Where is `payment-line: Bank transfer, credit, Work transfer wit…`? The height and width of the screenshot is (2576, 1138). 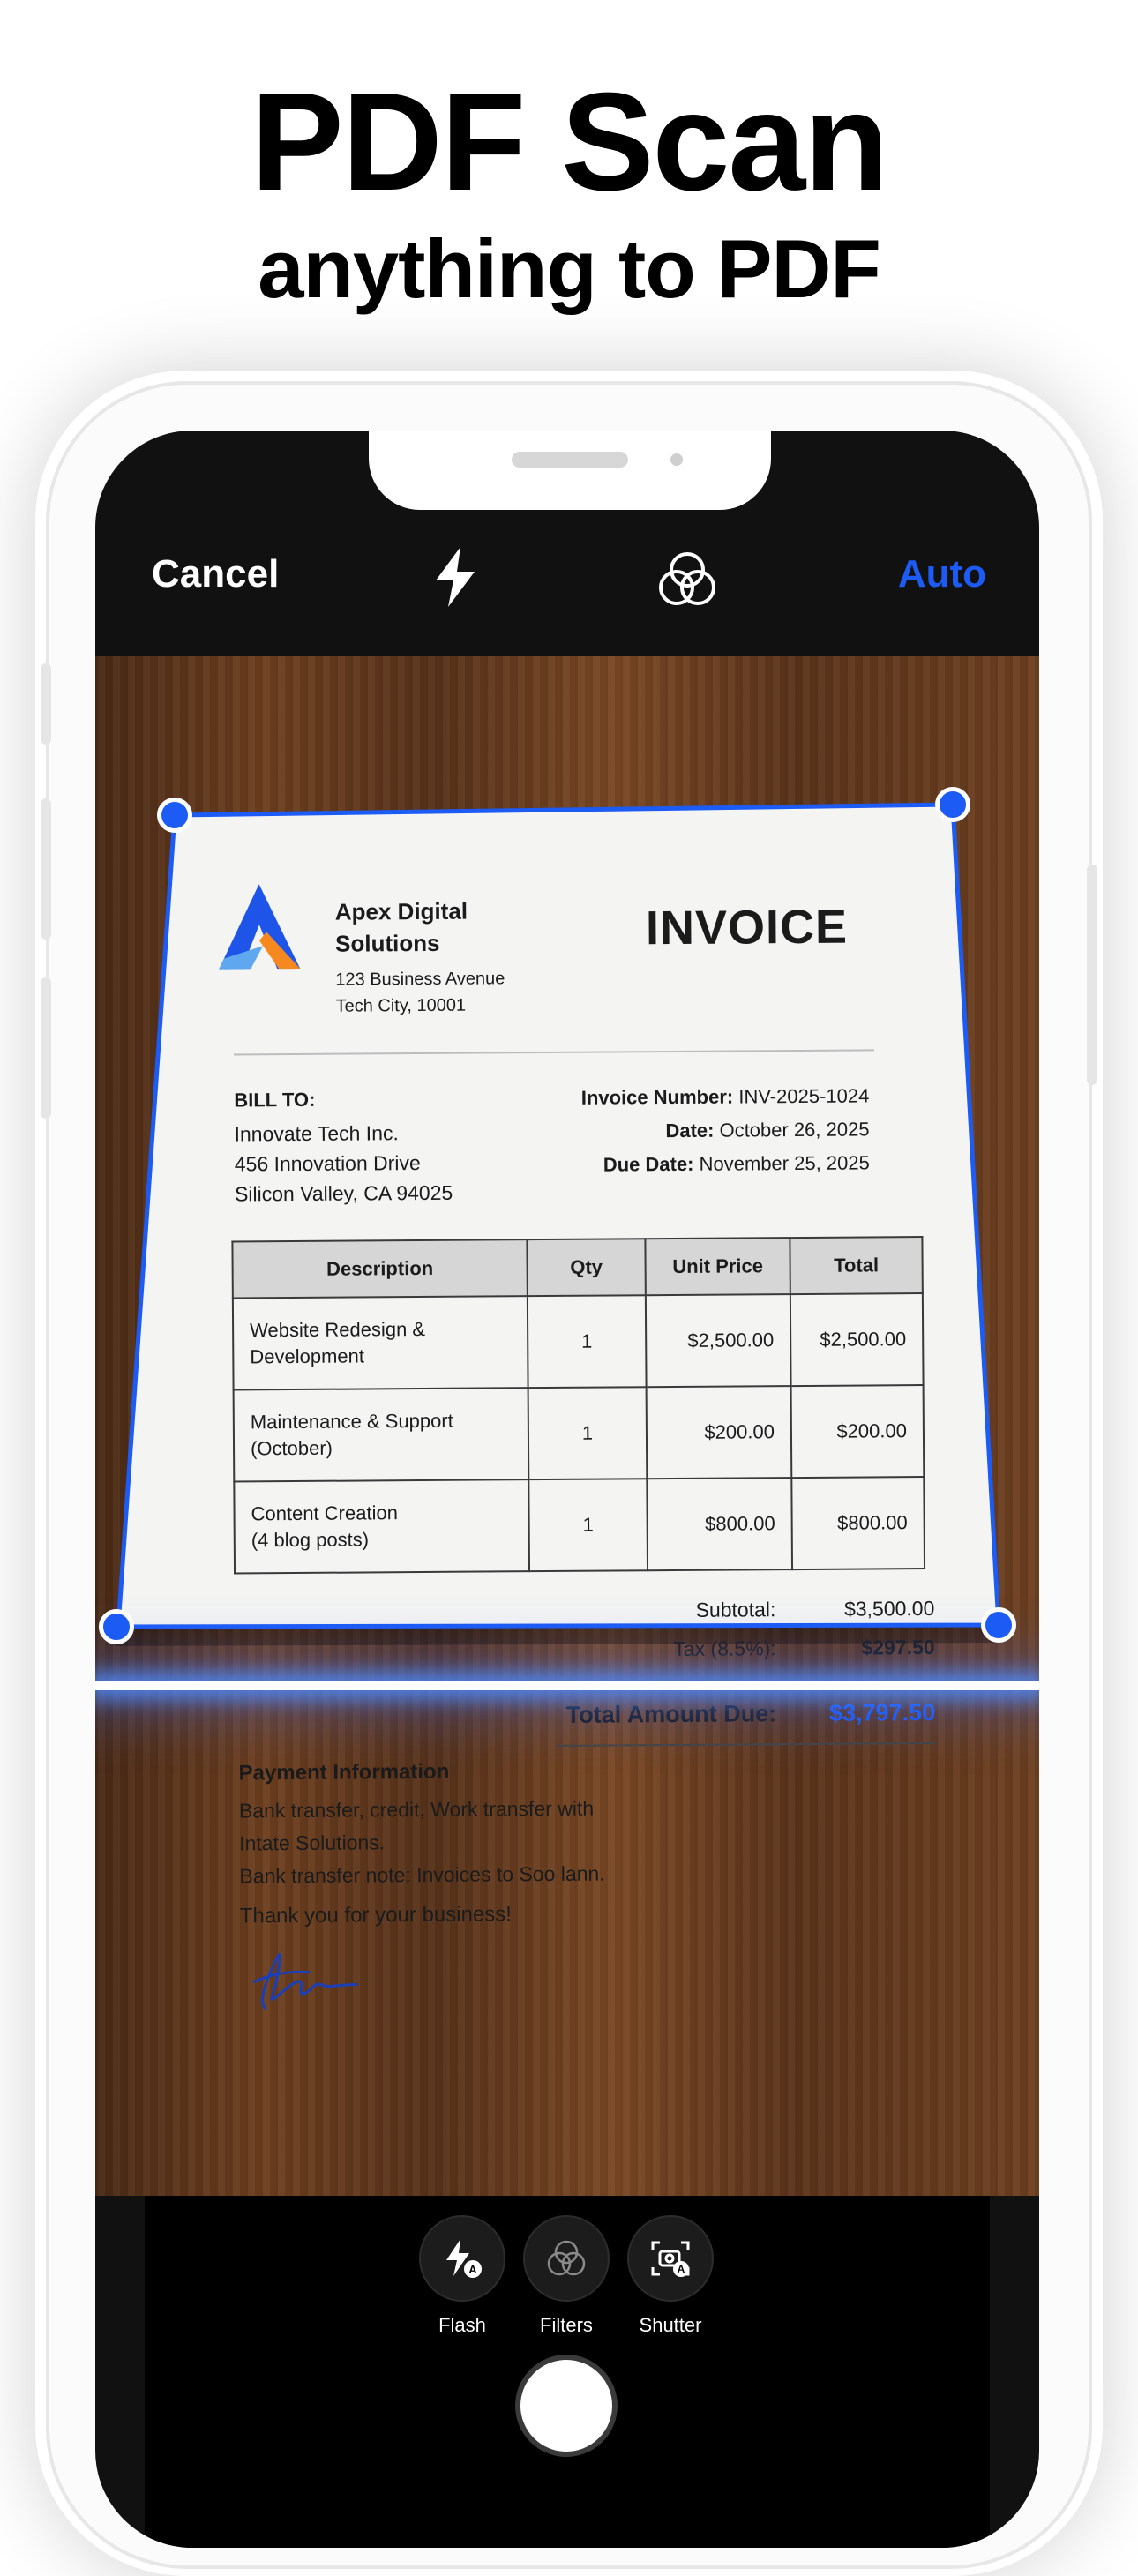 payment-line: Bank transfer, credit, Work transfer wit… is located at coordinates (416, 1810).